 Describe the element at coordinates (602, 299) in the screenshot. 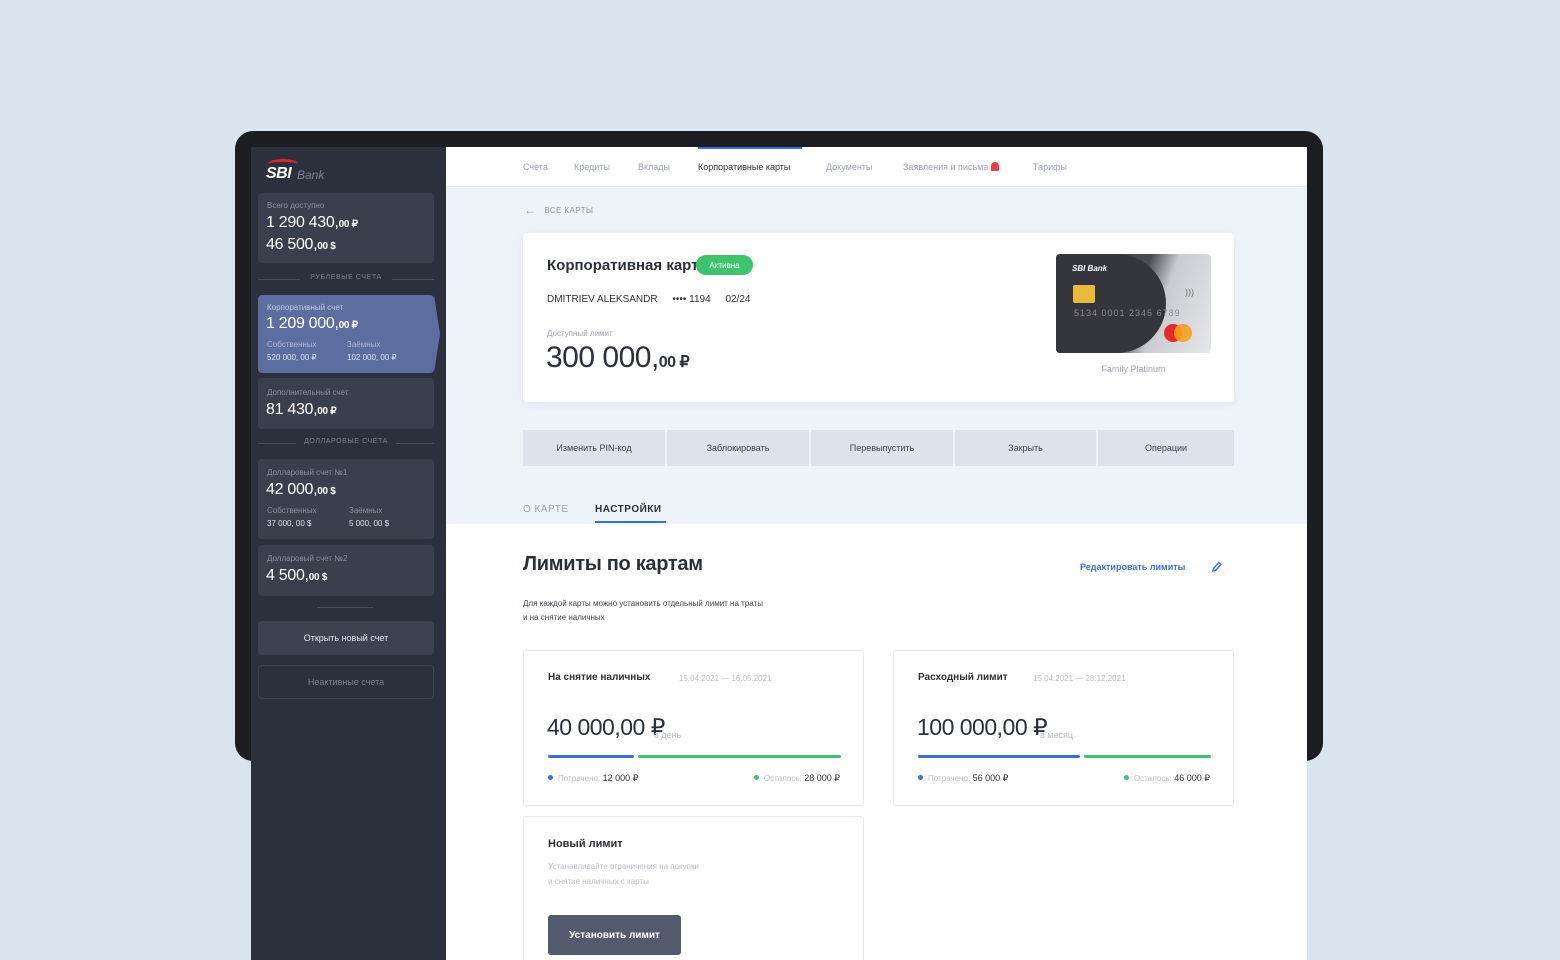

I see `card-holder: DMITRIEV ALEKSANDR` at that location.